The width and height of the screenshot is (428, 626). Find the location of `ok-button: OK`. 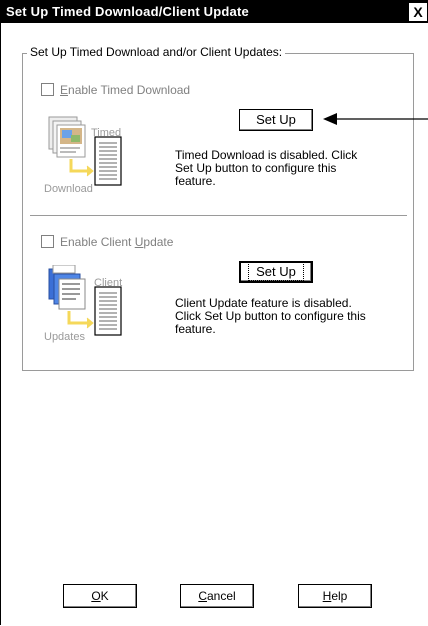

ok-button: OK is located at coordinates (100, 596).